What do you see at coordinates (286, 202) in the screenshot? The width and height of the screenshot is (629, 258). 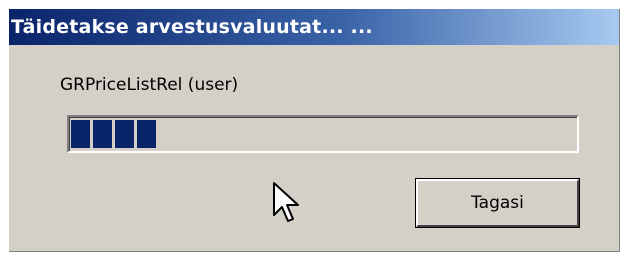 I see `arrow-pointer-icon` at bounding box center [286, 202].